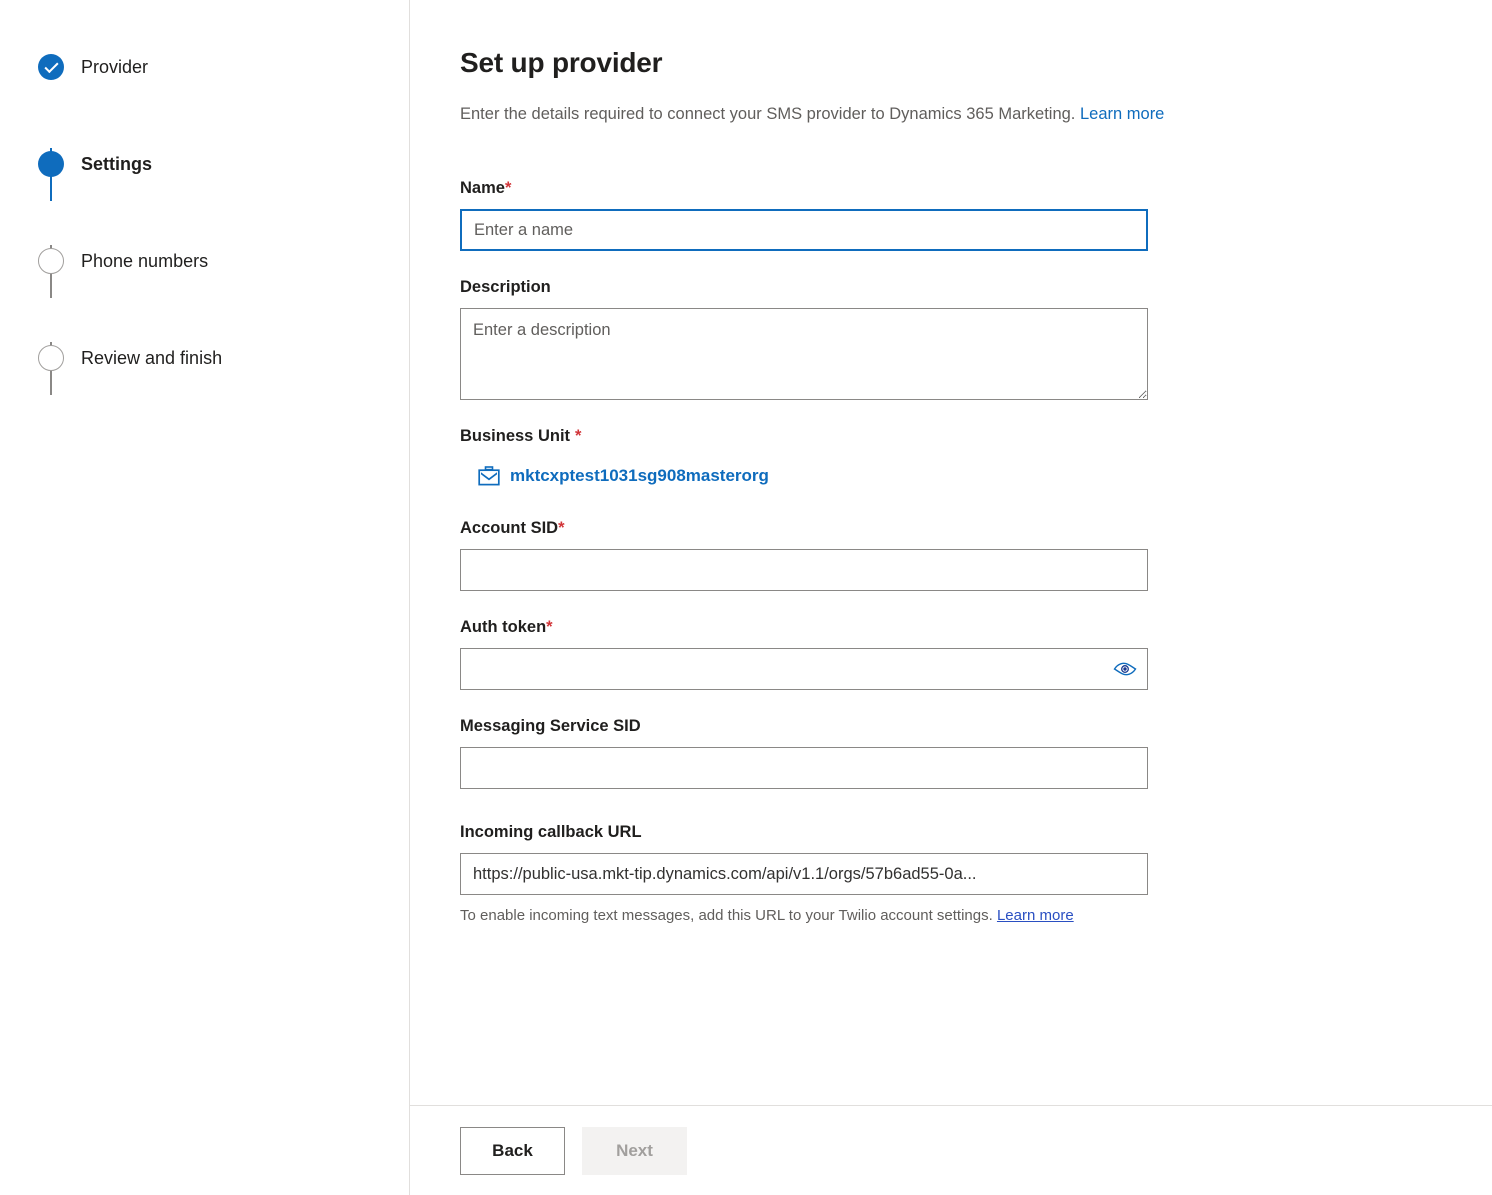 The height and width of the screenshot is (1195, 1492). I want to click on auth-token-input-wrapper, so click(804, 669).